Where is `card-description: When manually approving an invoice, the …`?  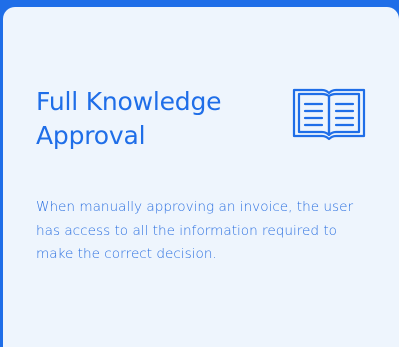 card-description: When manually approving an invoice, the … is located at coordinates (195, 230).